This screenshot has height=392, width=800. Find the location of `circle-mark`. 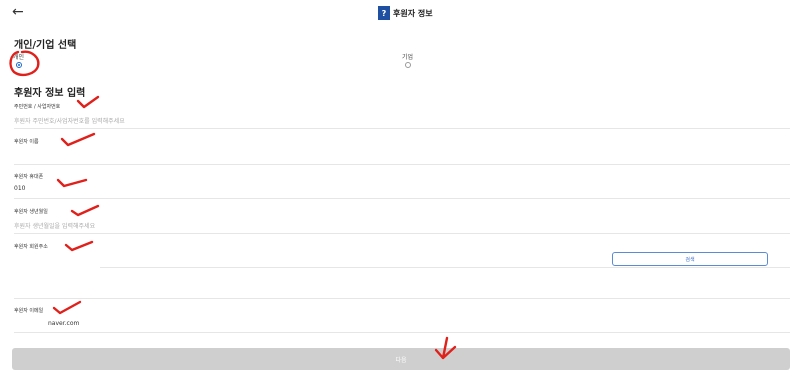

circle-mark is located at coordinates (24, 63).